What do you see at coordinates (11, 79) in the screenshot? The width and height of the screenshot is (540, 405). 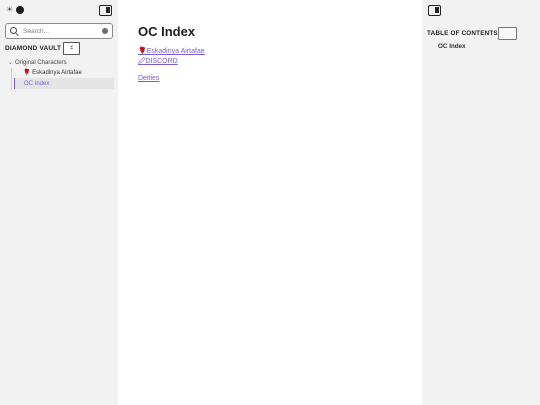 I see `tree-guide-line` at bounding box center [11, 79].